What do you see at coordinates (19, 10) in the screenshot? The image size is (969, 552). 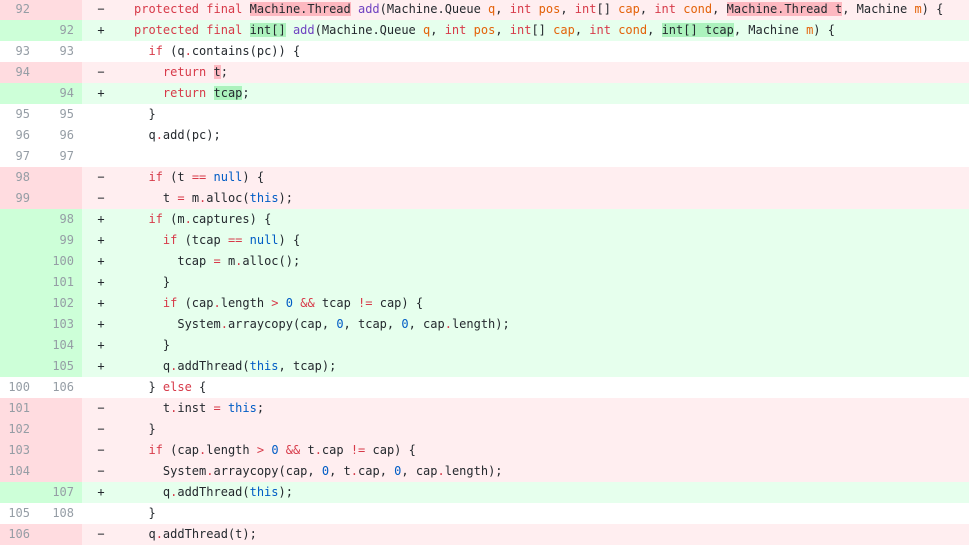 I see `old-line-number: 92` at bounding box center [19, 10].